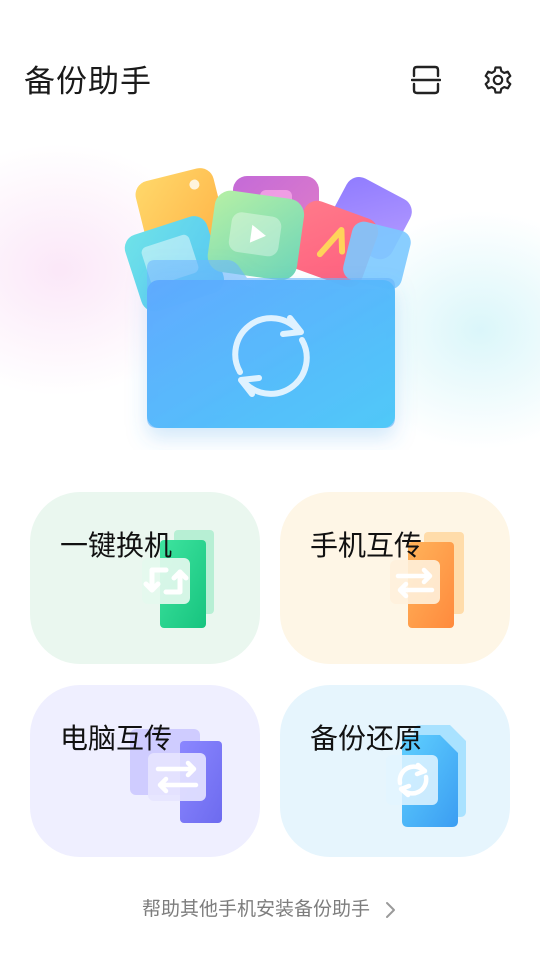  I want to click on phone-transfer-card: 手机互传, so click(395, 578).